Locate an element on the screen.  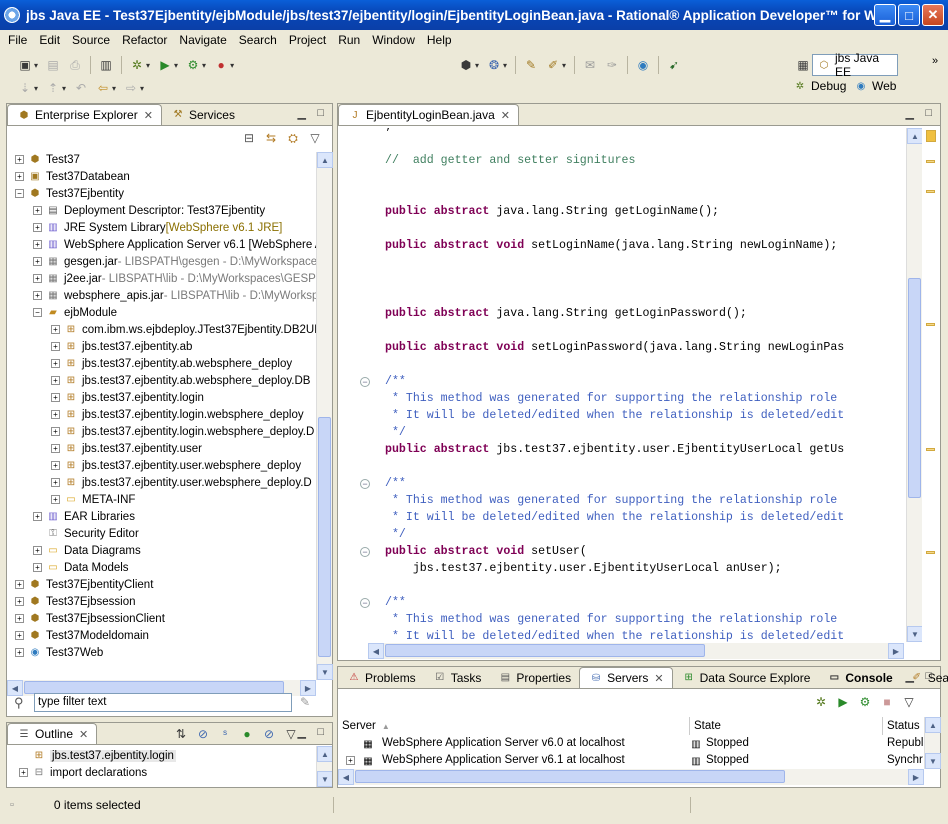
scroll-up-icon: ▲ is located at coordinates (324, 754).